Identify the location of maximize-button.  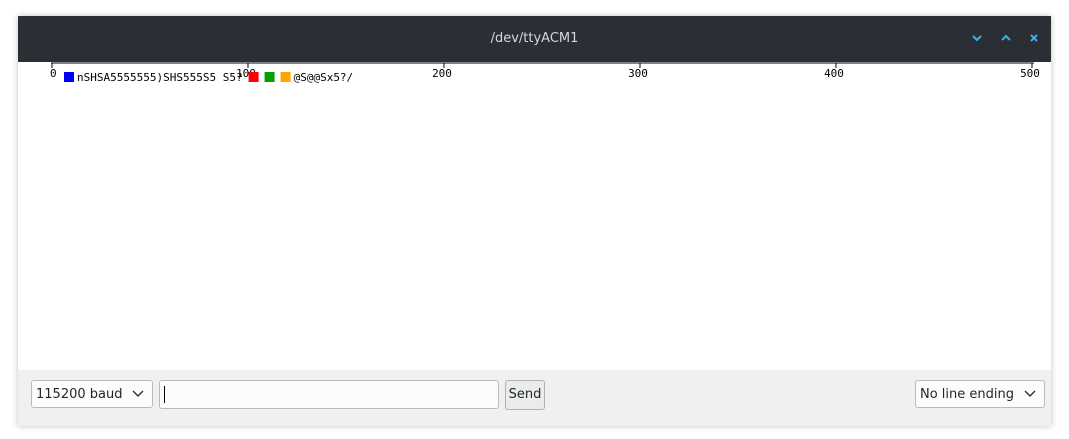
(1006, 38).